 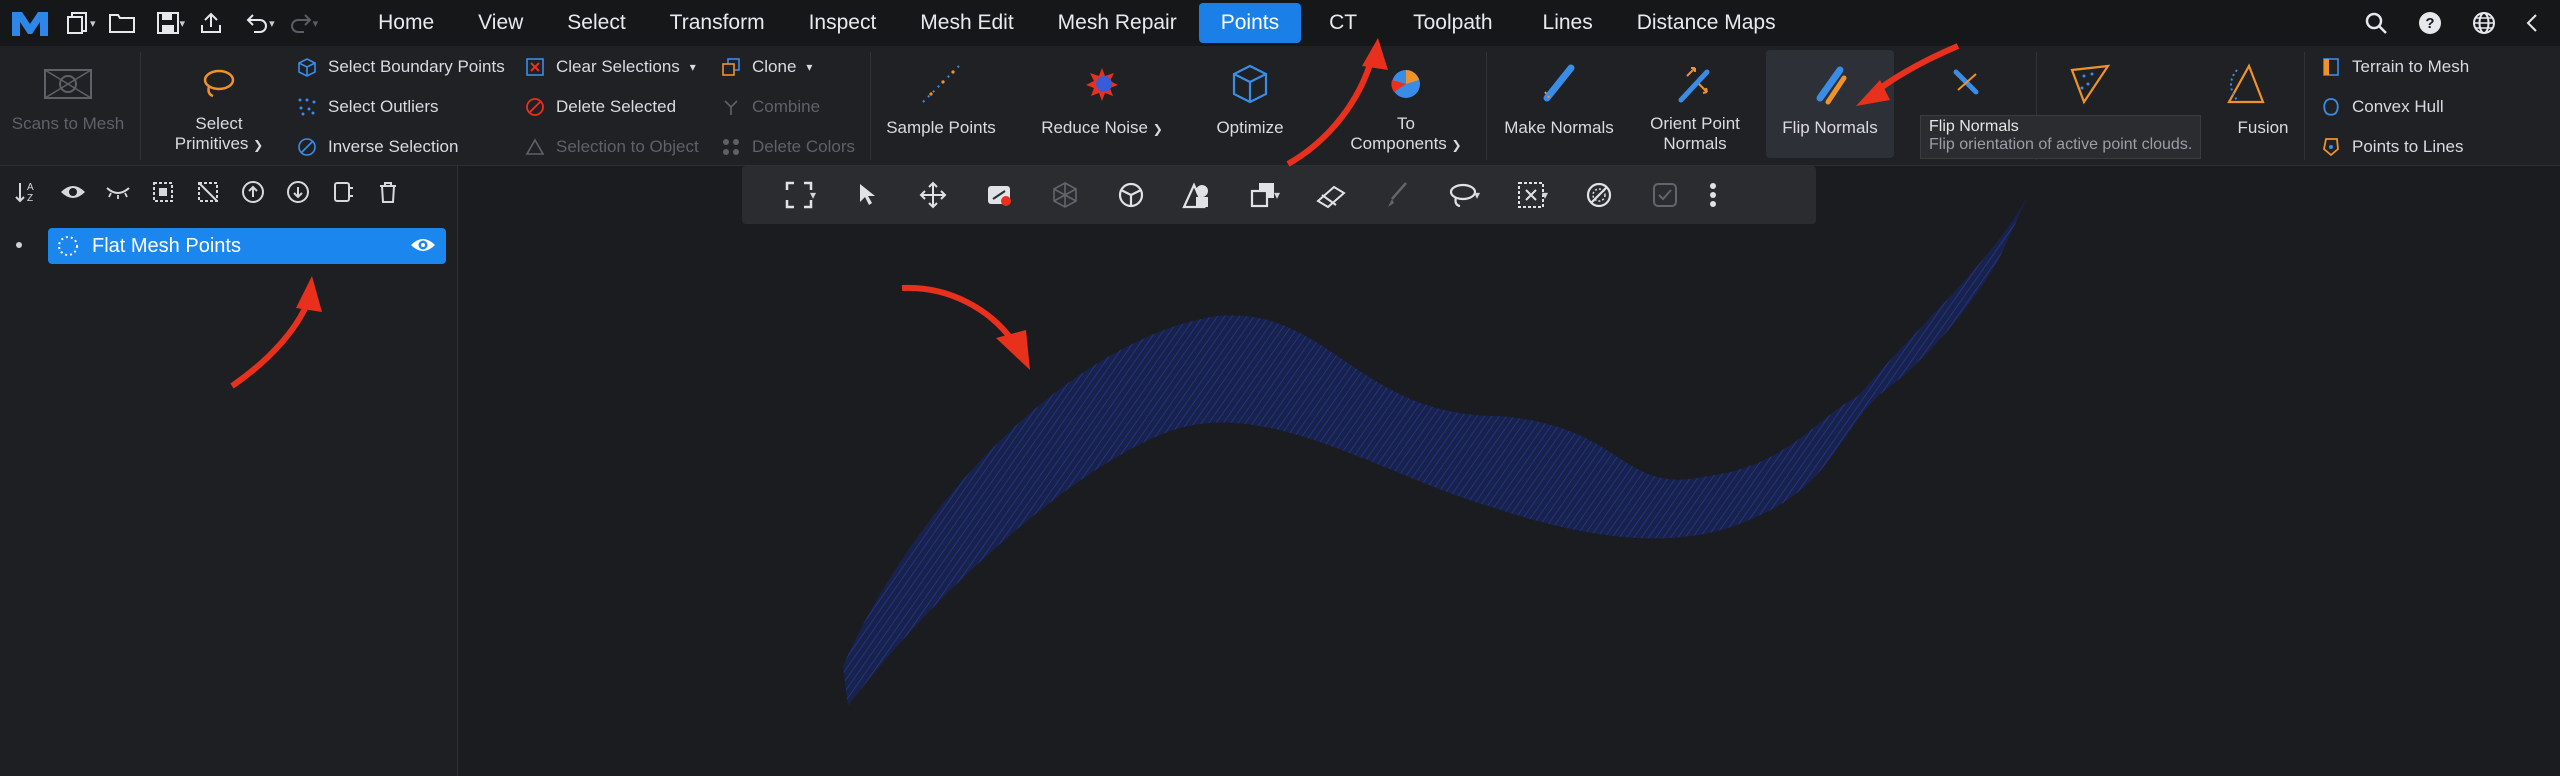 What do you see at coordinates (717, 23) in the screenshot?
I see `tab-transform: Transform` at bounding box center [717, 23].